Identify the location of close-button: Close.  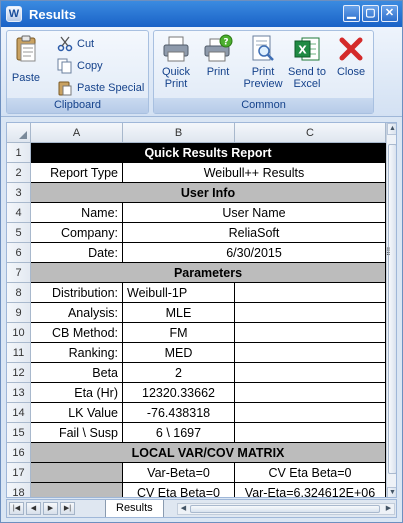
(351, 56).